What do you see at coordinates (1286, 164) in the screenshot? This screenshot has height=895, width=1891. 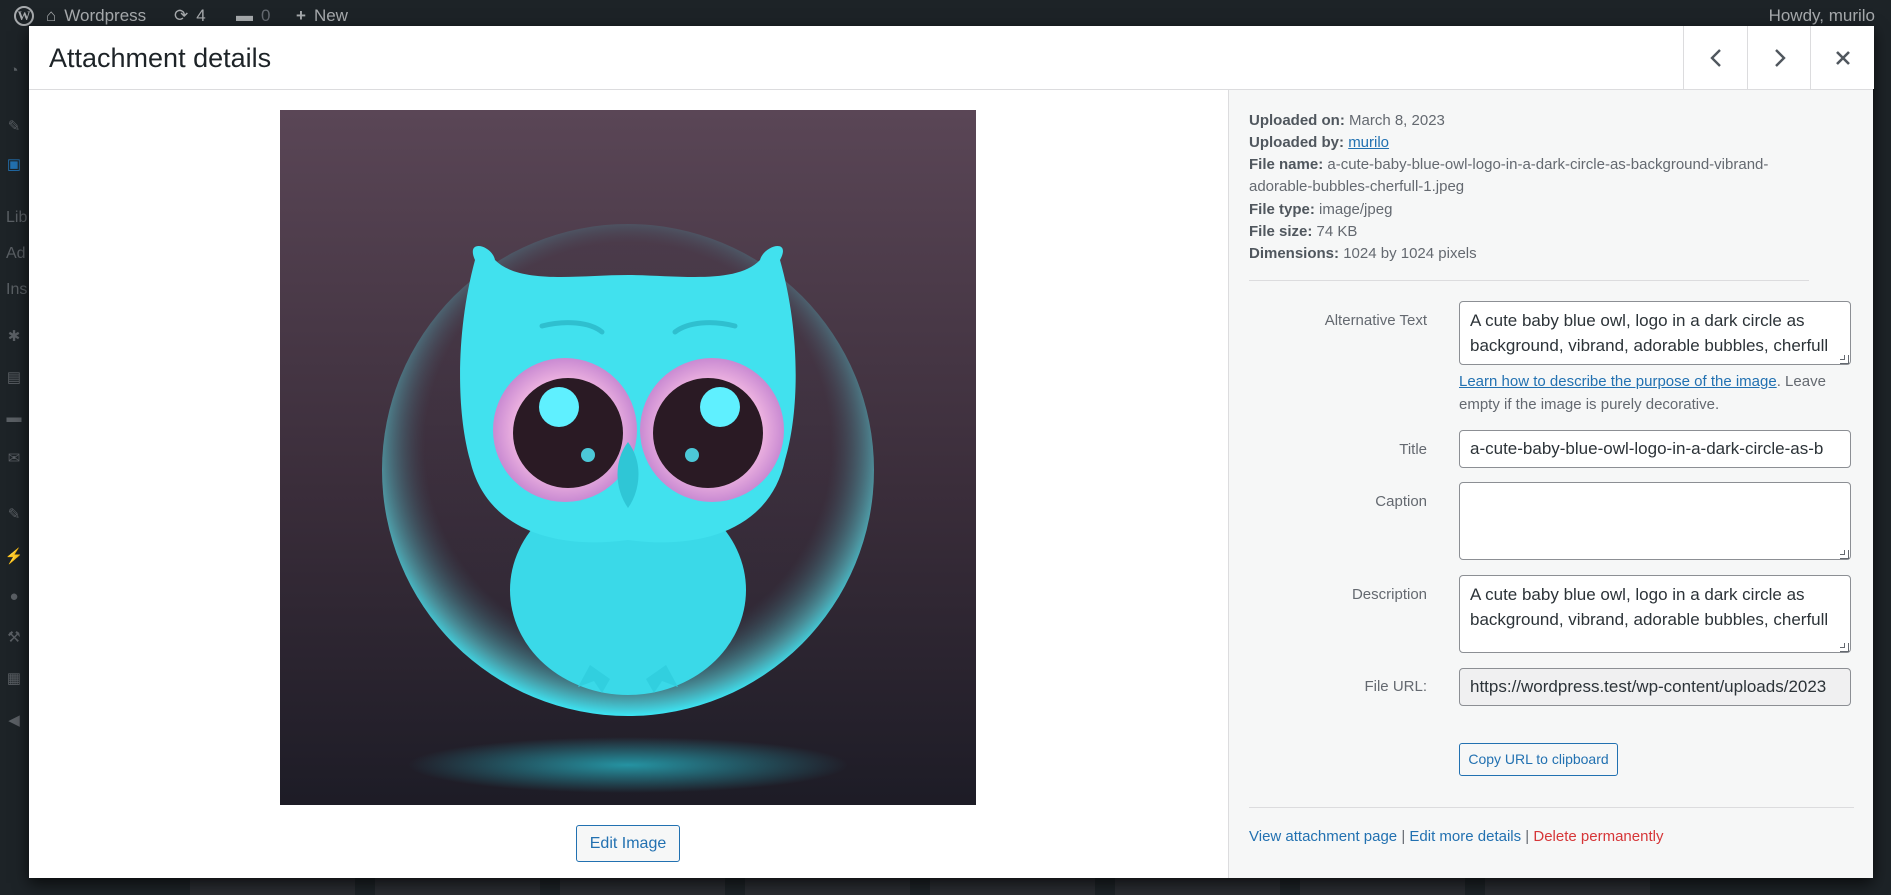 I see `file-name-label: File name:` at bounding box center [1286, 164].